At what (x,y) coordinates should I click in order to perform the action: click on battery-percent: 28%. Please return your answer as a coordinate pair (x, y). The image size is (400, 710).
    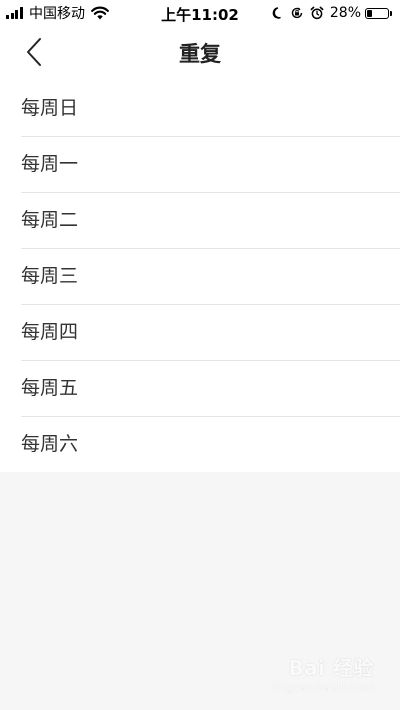
    Looking at the image, I should click on (345, 13).